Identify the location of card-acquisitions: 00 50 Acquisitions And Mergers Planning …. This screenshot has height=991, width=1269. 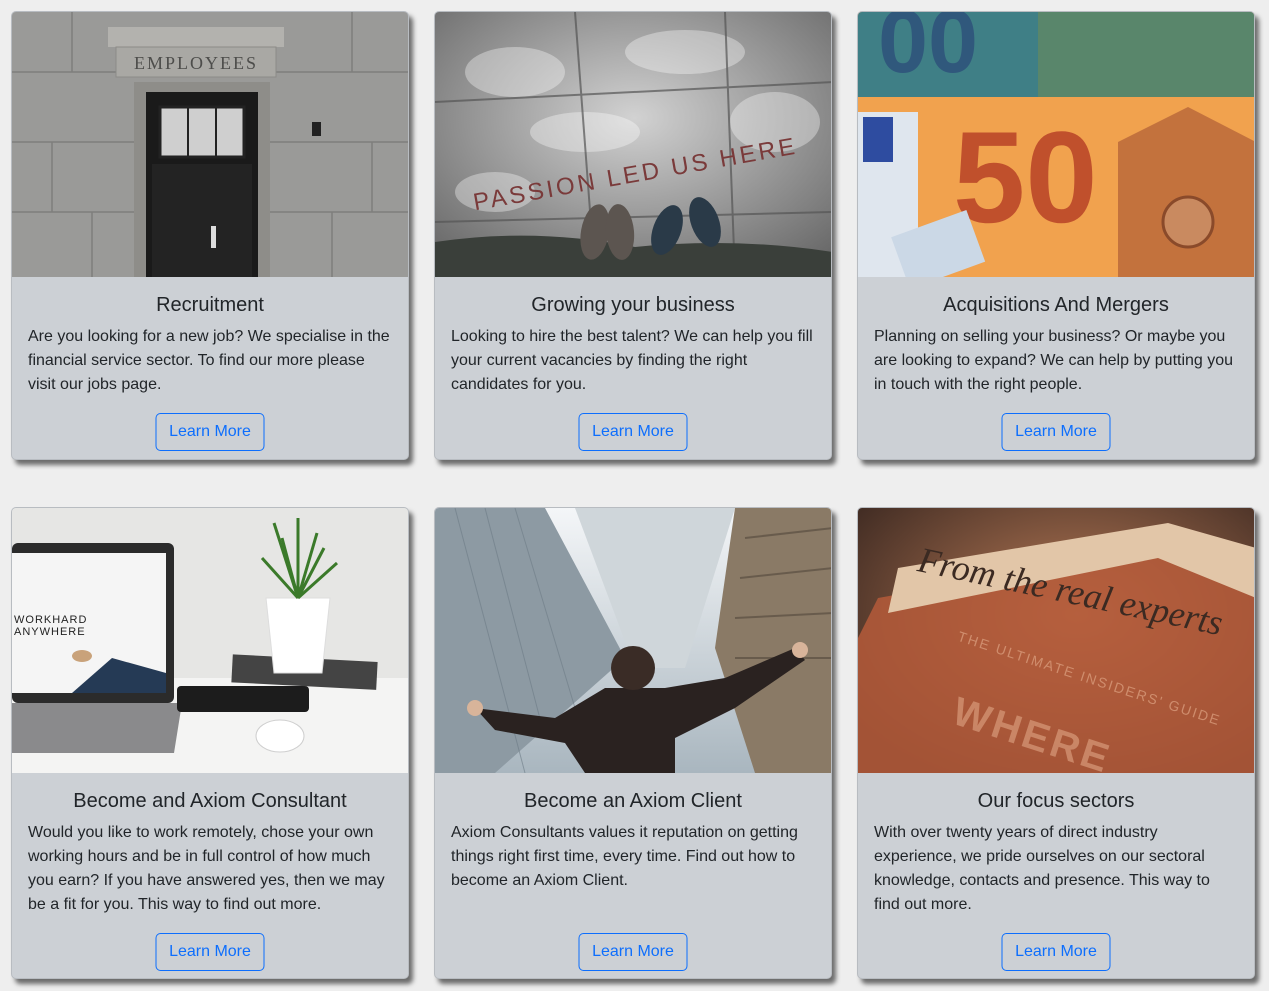
(1056, 235).